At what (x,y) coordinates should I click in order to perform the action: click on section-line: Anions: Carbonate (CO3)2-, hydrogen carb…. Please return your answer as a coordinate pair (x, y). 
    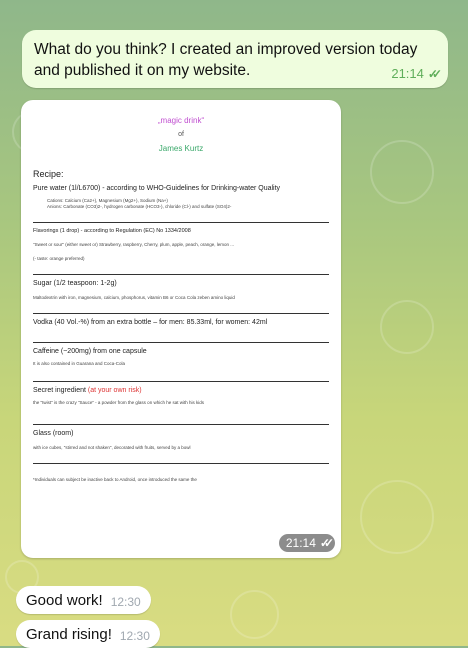
    Looking at the image, I should click on (139, 206).